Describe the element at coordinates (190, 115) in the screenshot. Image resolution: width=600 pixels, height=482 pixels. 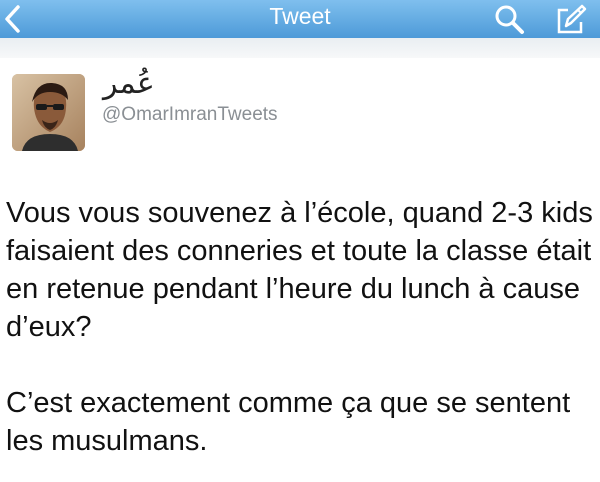
I see `user-handle: @OmarImranTweets` at that location.